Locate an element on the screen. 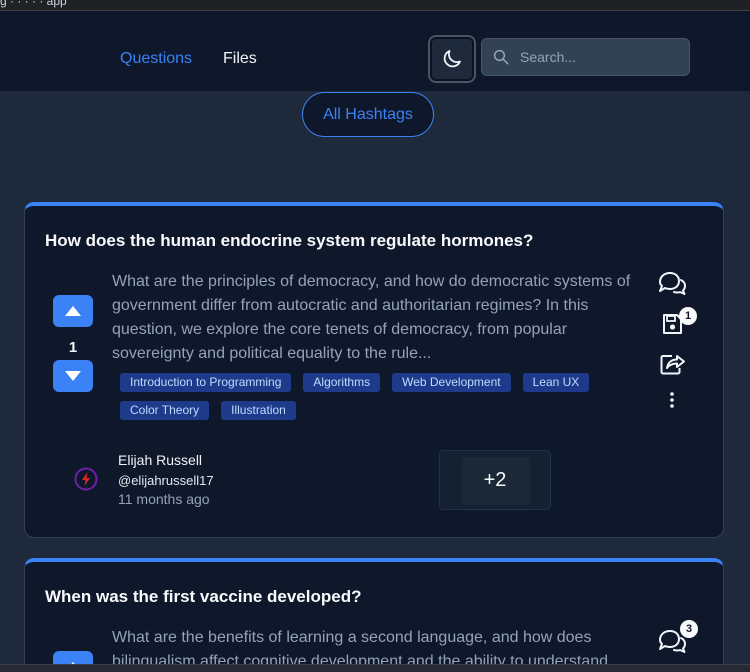  search-icon is located at coordinates (501, 57).